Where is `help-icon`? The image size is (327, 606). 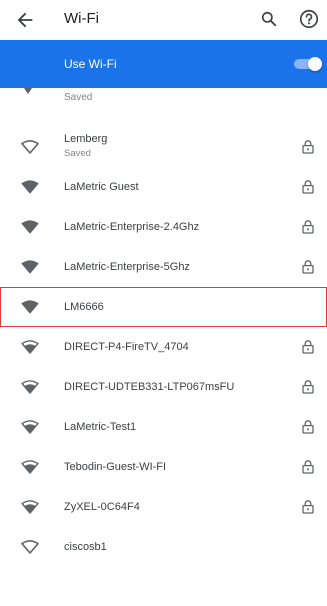
help-icon is located at coordinates (309, 19).